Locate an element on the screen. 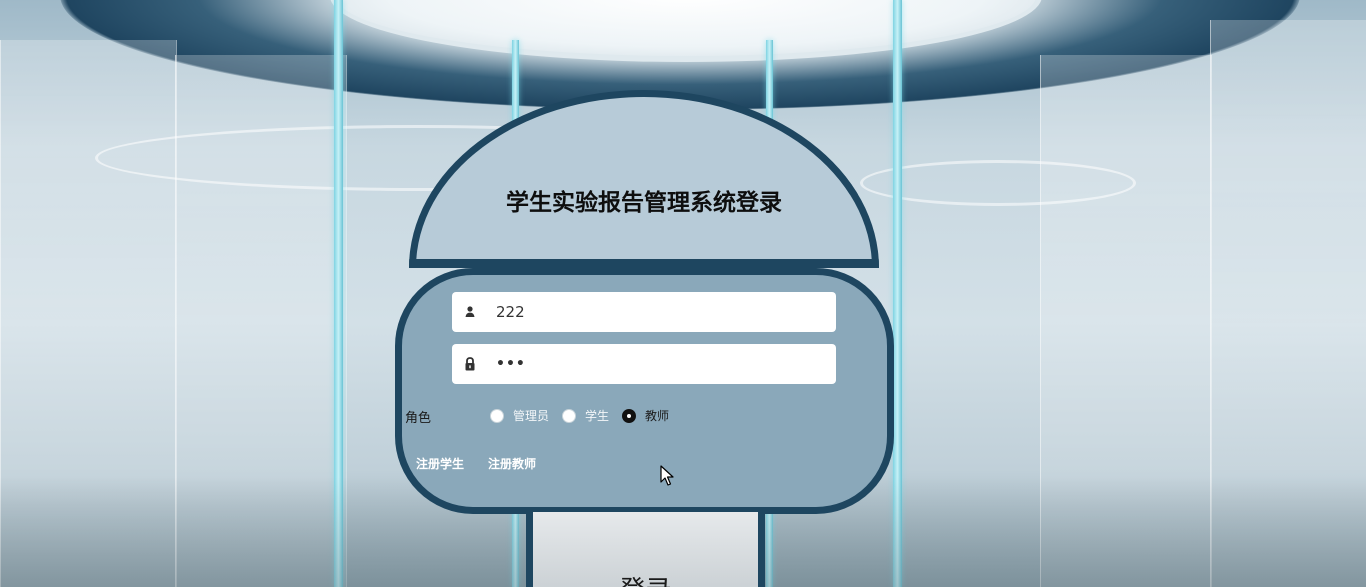 The width and height of the screenshot is (1366, 587). username-field is located at coordinates (644, 312).